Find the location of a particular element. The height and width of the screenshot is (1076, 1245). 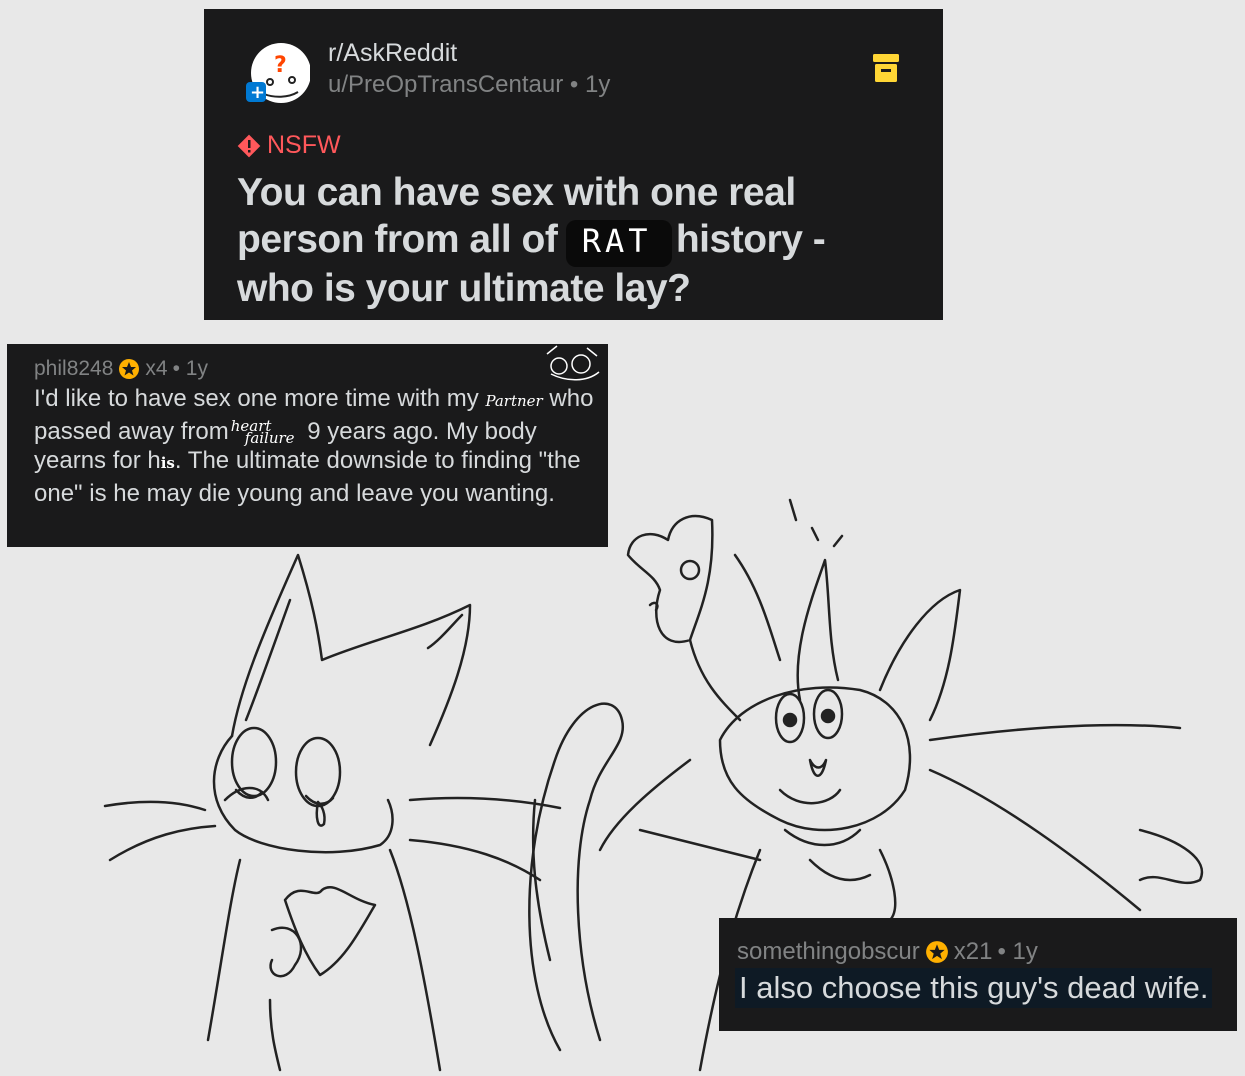

nsfw-tag: NSFW is located at coordinates (289, 145).